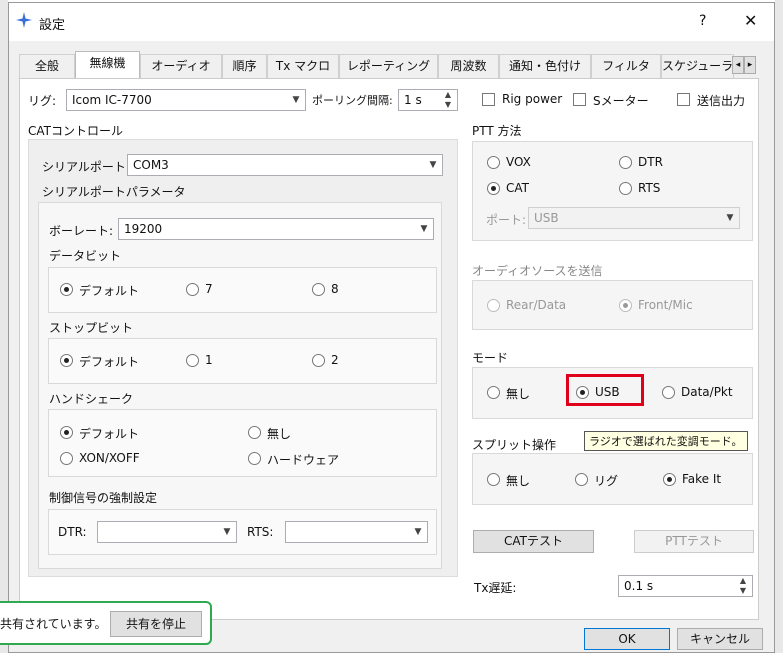  Describe the element at coordinates (24, 20) in the screenshot. I see `app-icon` at that location.